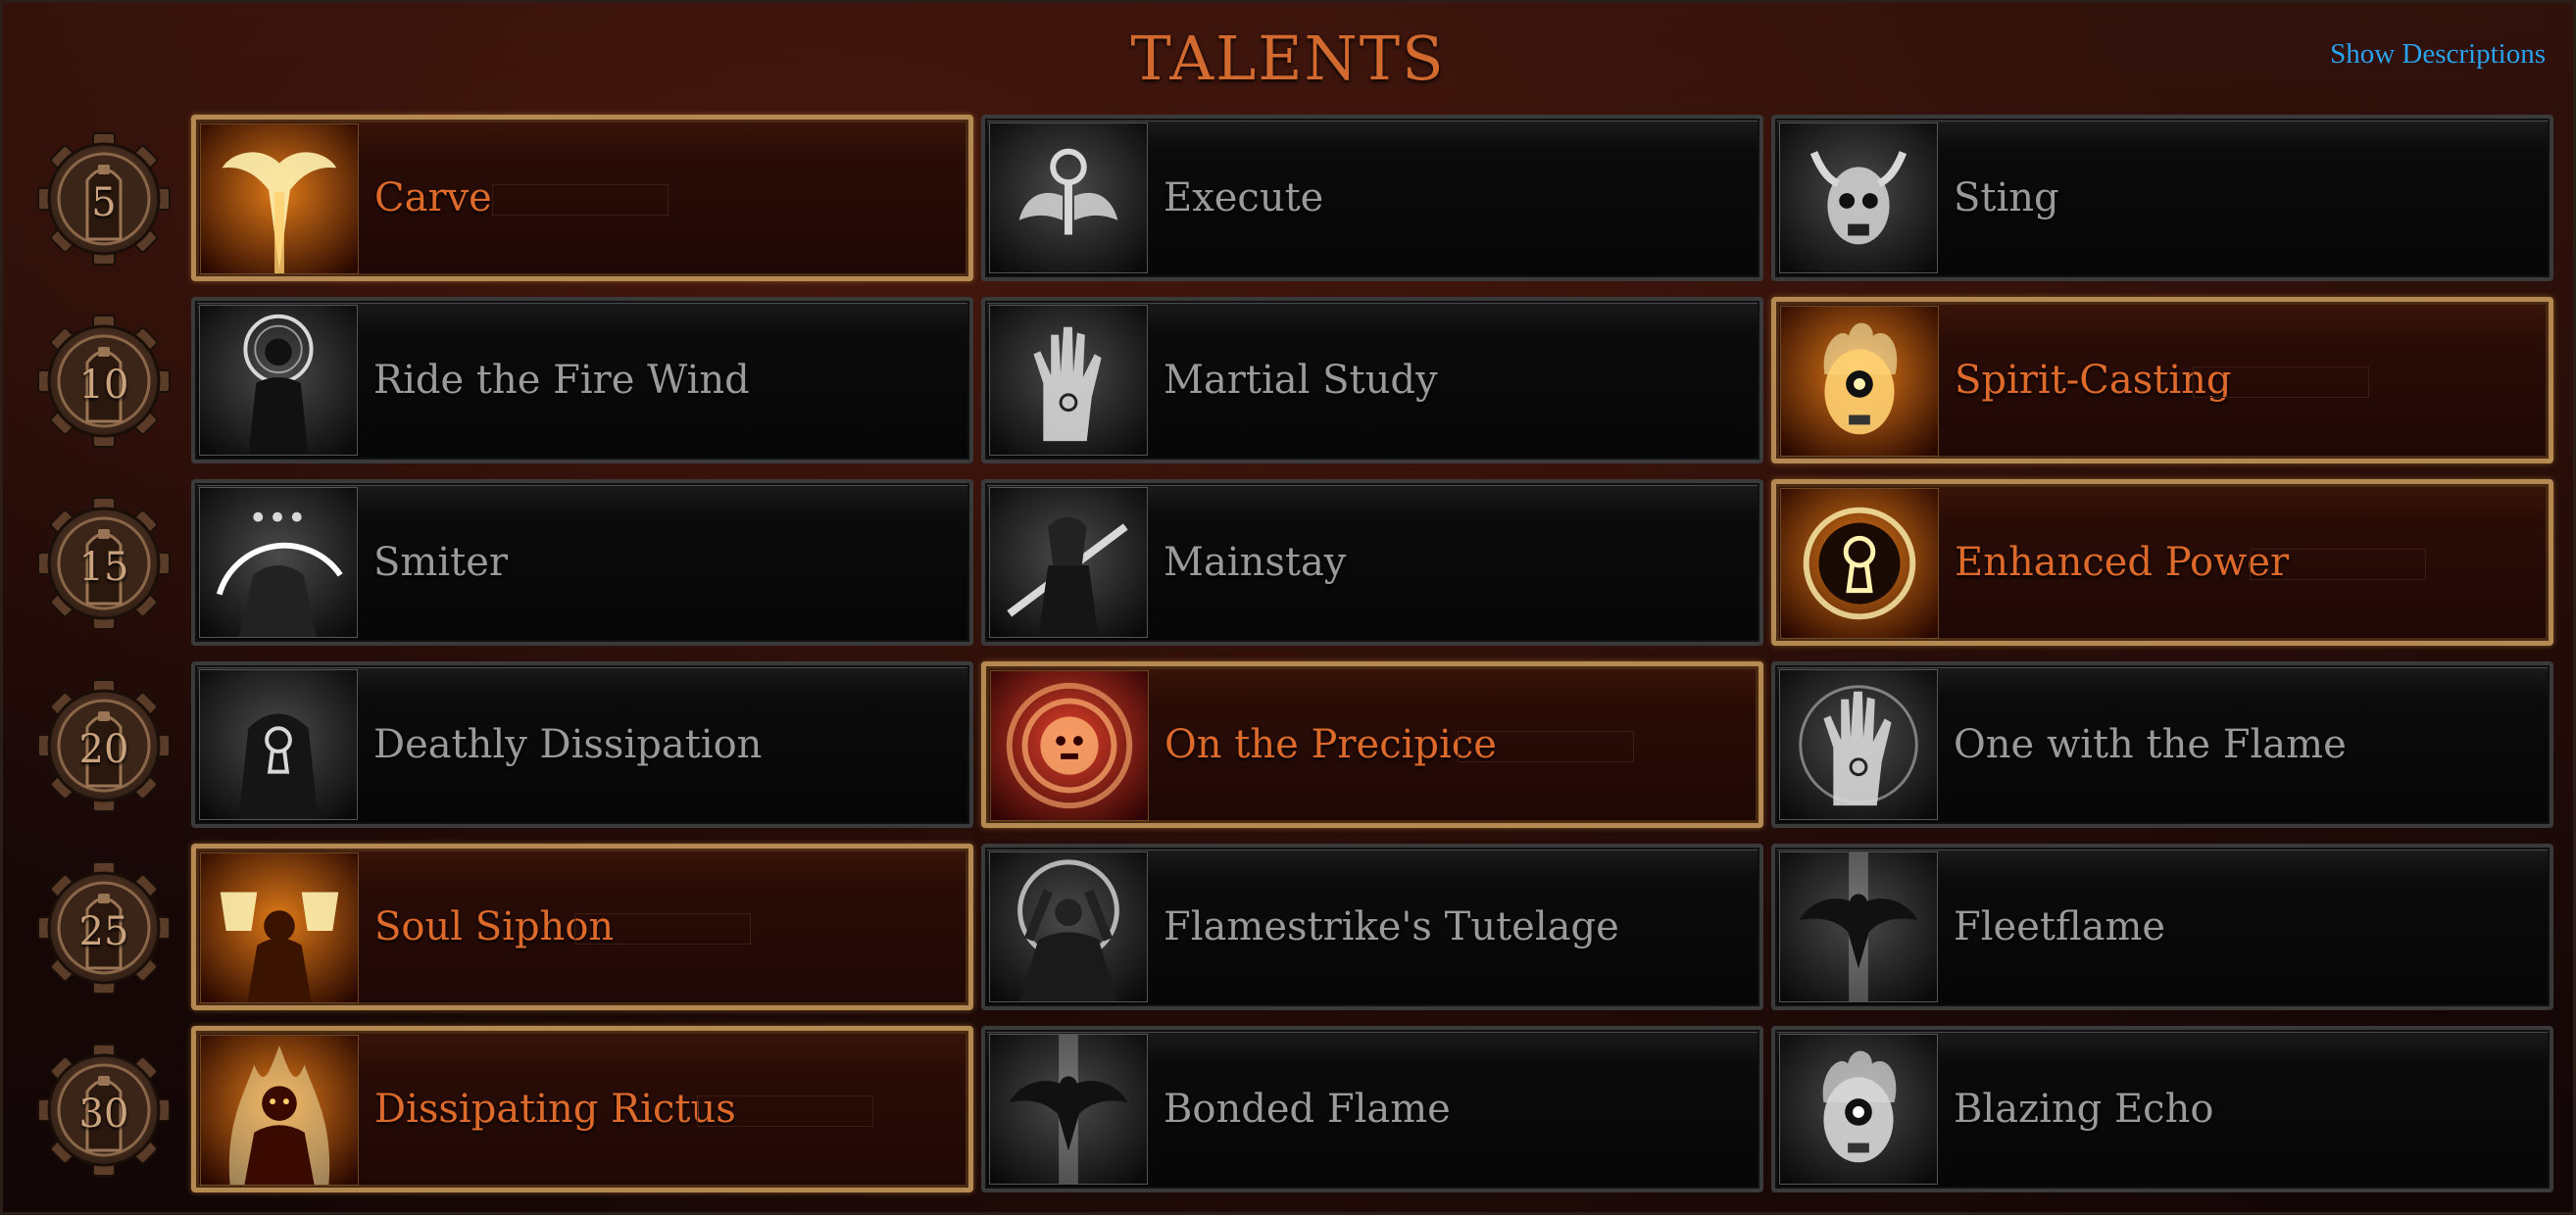 This screenshot has width=2576, height=1215. Describe the element at coordinates (1330, 744) in the screenshot. I see `talent-name: On the Precipice` at that location.